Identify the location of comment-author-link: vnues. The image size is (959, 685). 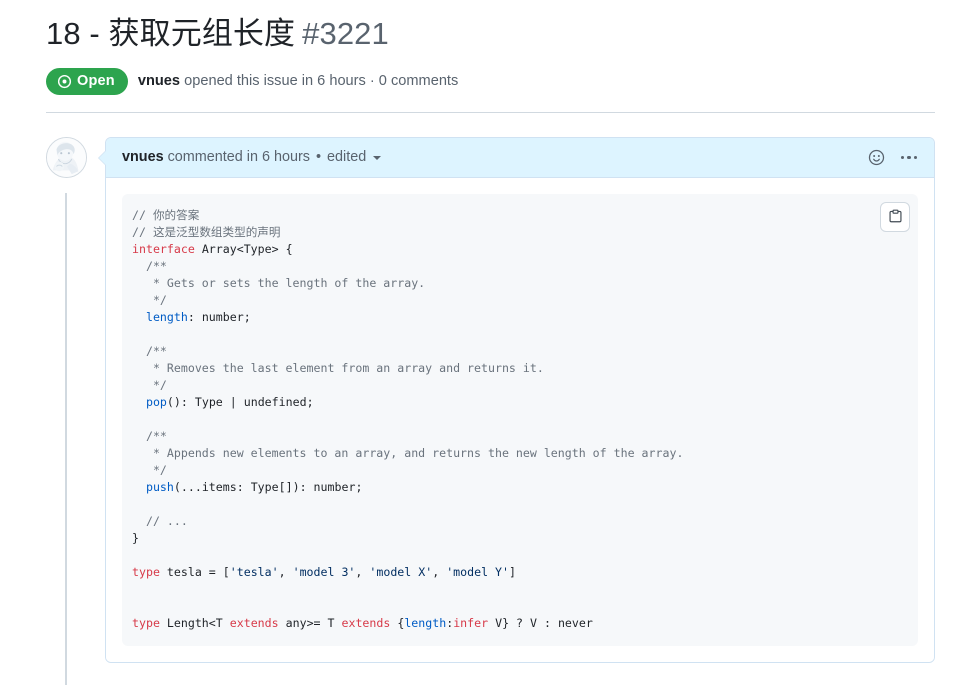
(143, 157).